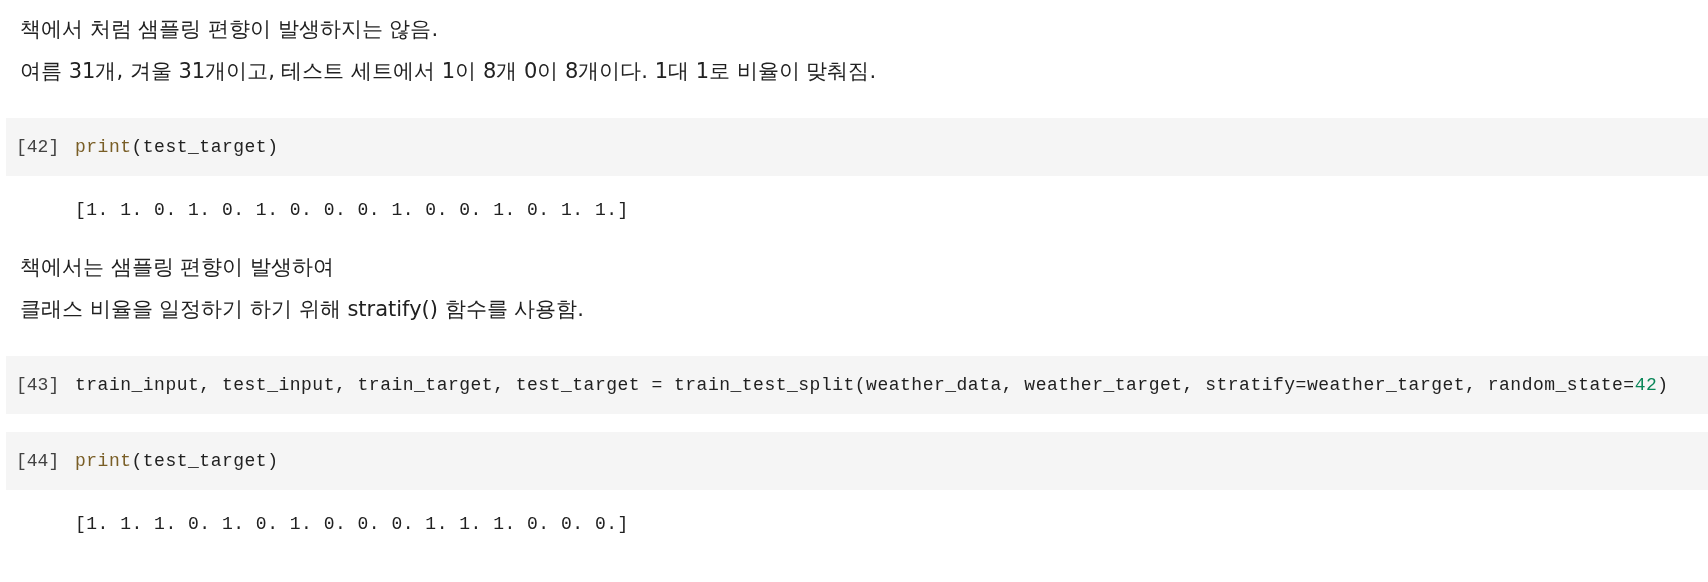 The width and height of the screenshot is (1708, 582). What do you see at coordinates (872, 385) in the screenshot?
I see `code-line: train_input, test_input, train_target, test_target = train_test_split(weather_data, weather_target, stratify=weather_target, random_state=42)` at bounding box center [872, 385].